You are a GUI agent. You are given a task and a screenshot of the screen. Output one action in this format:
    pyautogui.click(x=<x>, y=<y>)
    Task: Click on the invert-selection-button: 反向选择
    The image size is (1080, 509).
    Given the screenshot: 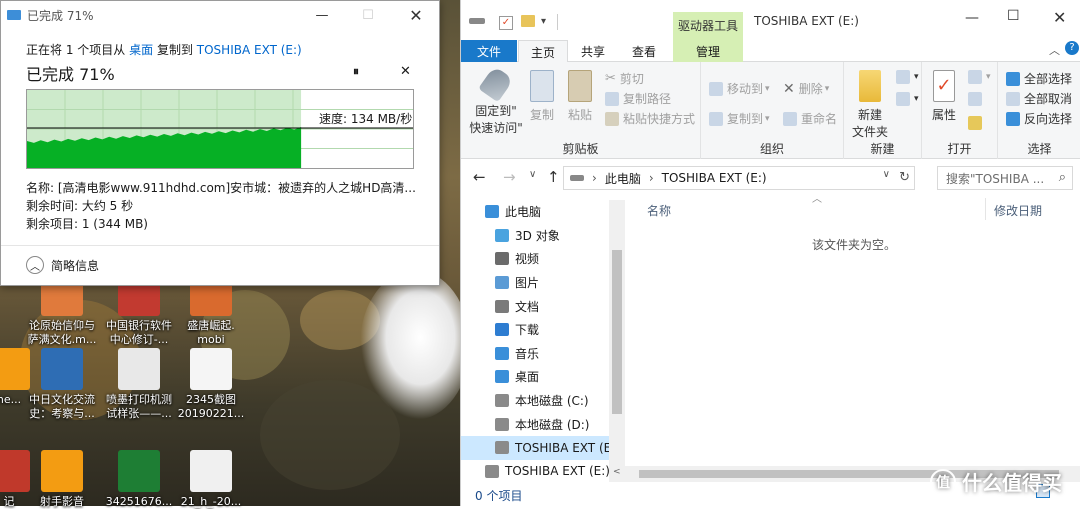 What is the action you would take?
    pyautogui.click(x=1039, y=118)
    